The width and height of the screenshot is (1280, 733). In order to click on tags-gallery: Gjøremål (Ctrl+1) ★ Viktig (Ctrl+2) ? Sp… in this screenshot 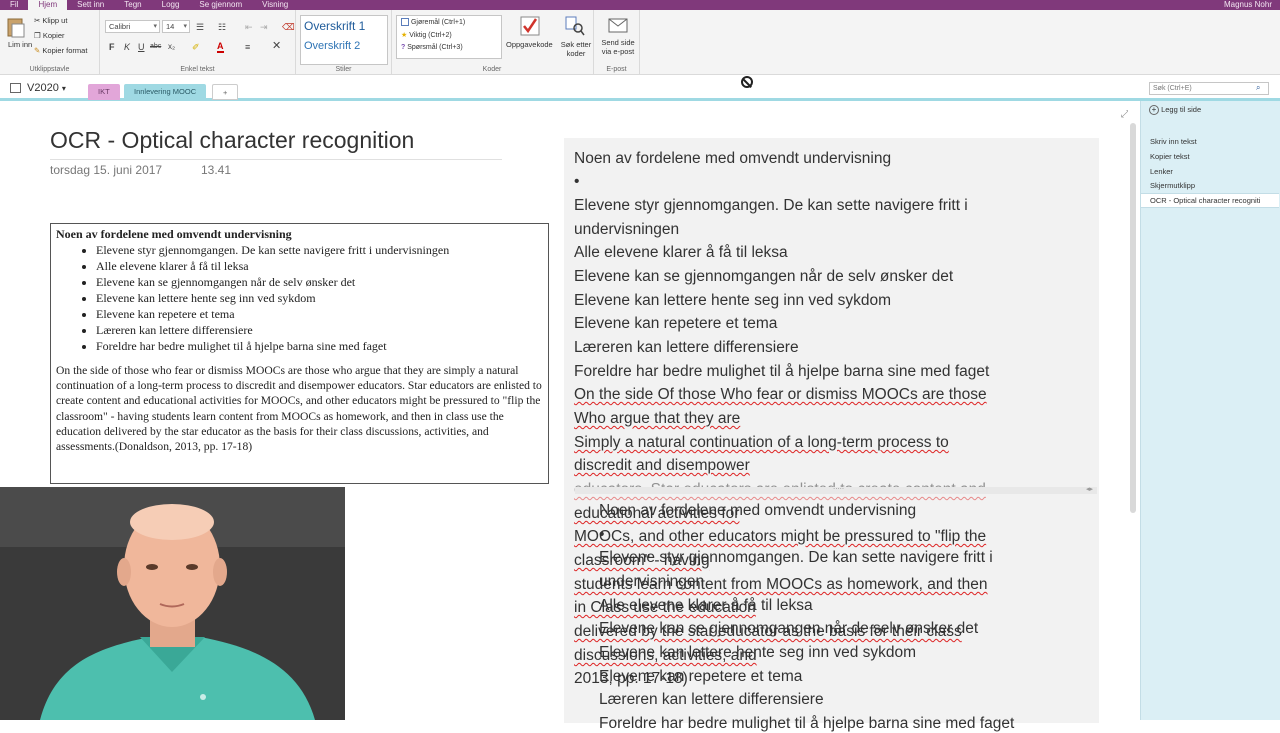, I will do `click(449, 37)`.